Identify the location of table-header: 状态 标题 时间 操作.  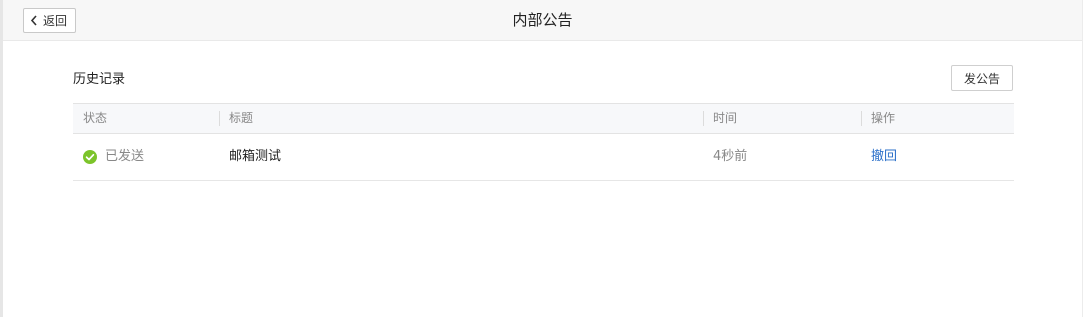
(543, 118).